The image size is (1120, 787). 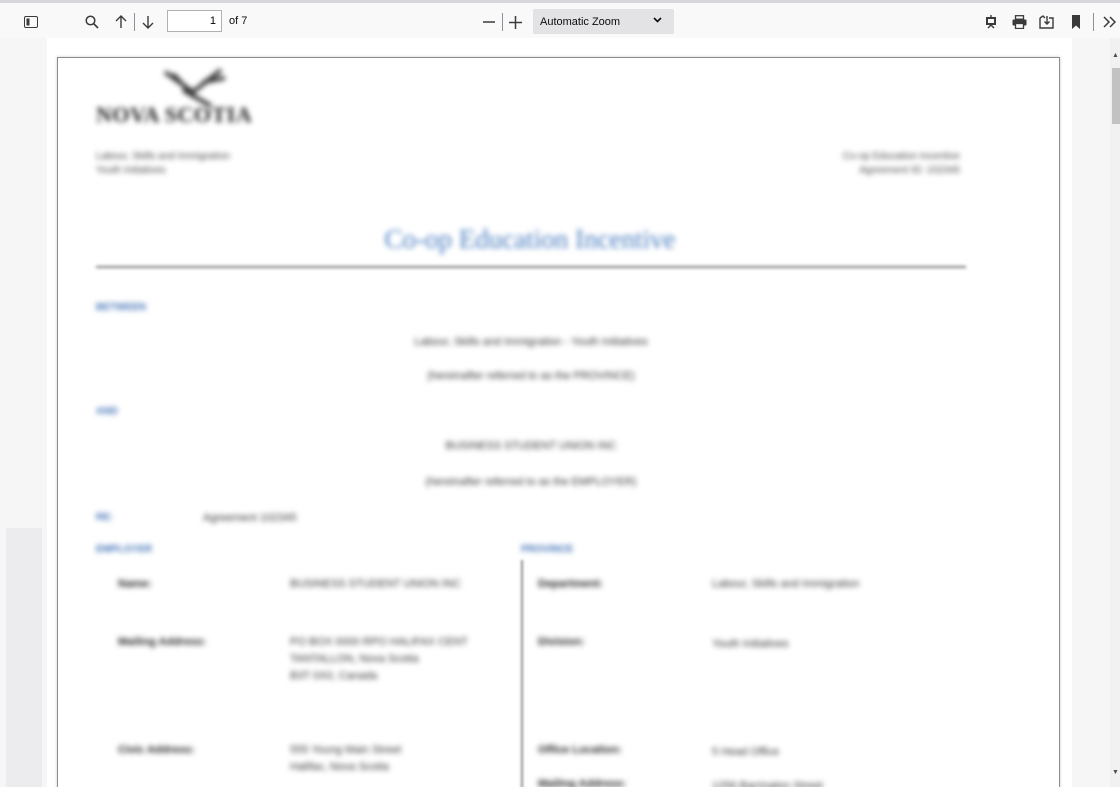 I want to click on pdf-toolbar: of 7 Automatic Zoom, so click(x=560, y=19).